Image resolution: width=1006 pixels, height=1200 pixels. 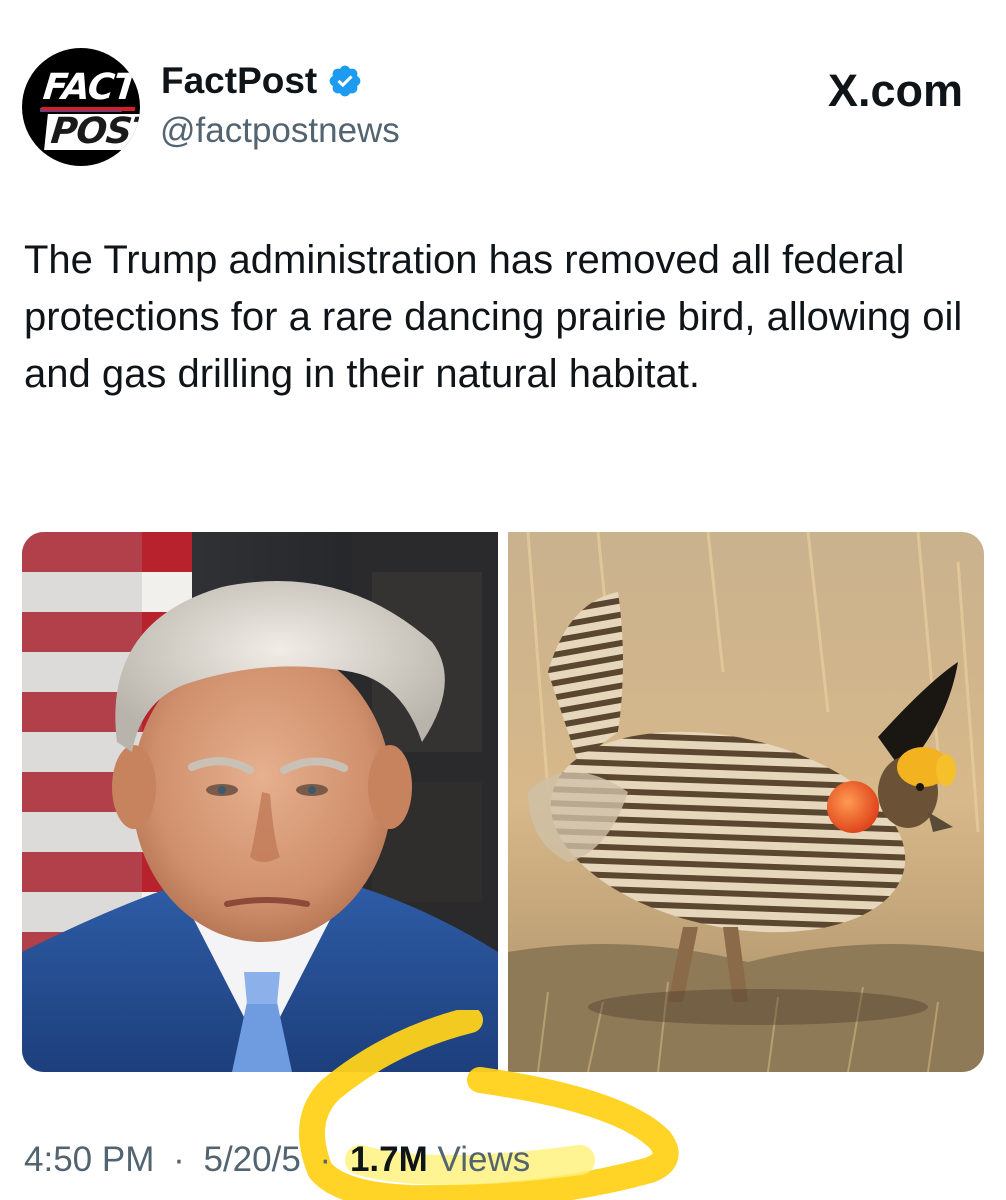 I want to click on avatar: FACT POST, so click(x=81, y=107).